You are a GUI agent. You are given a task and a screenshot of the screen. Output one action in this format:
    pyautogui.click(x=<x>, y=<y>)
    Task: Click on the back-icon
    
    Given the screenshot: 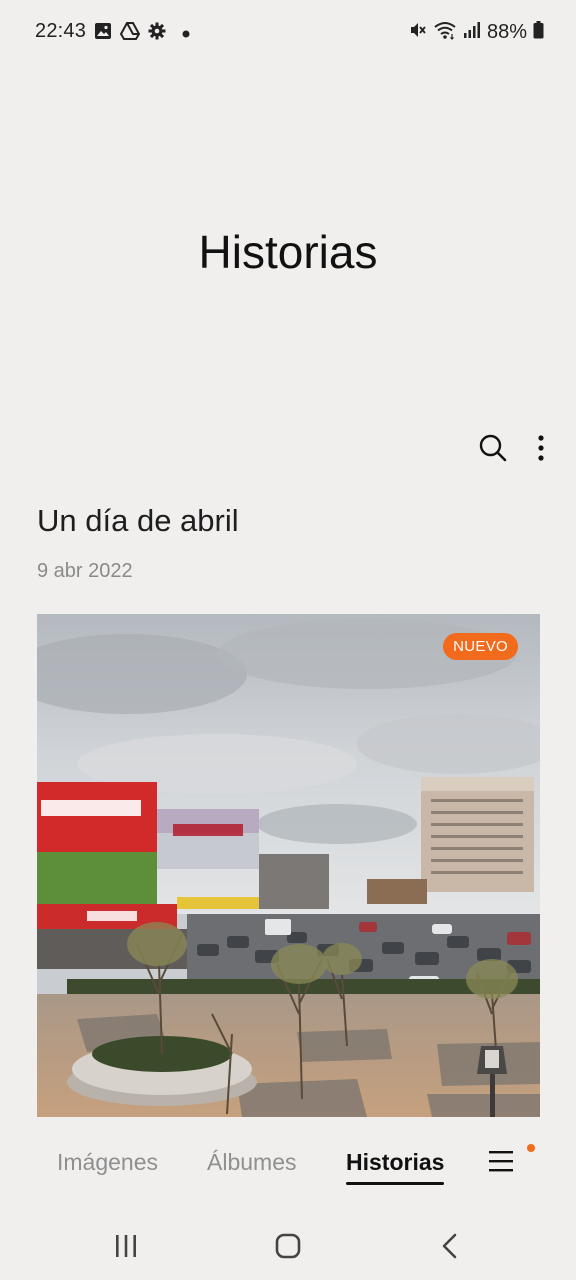 What is the action you would take?
    pyautogui.click(x=450, y=1250)
    